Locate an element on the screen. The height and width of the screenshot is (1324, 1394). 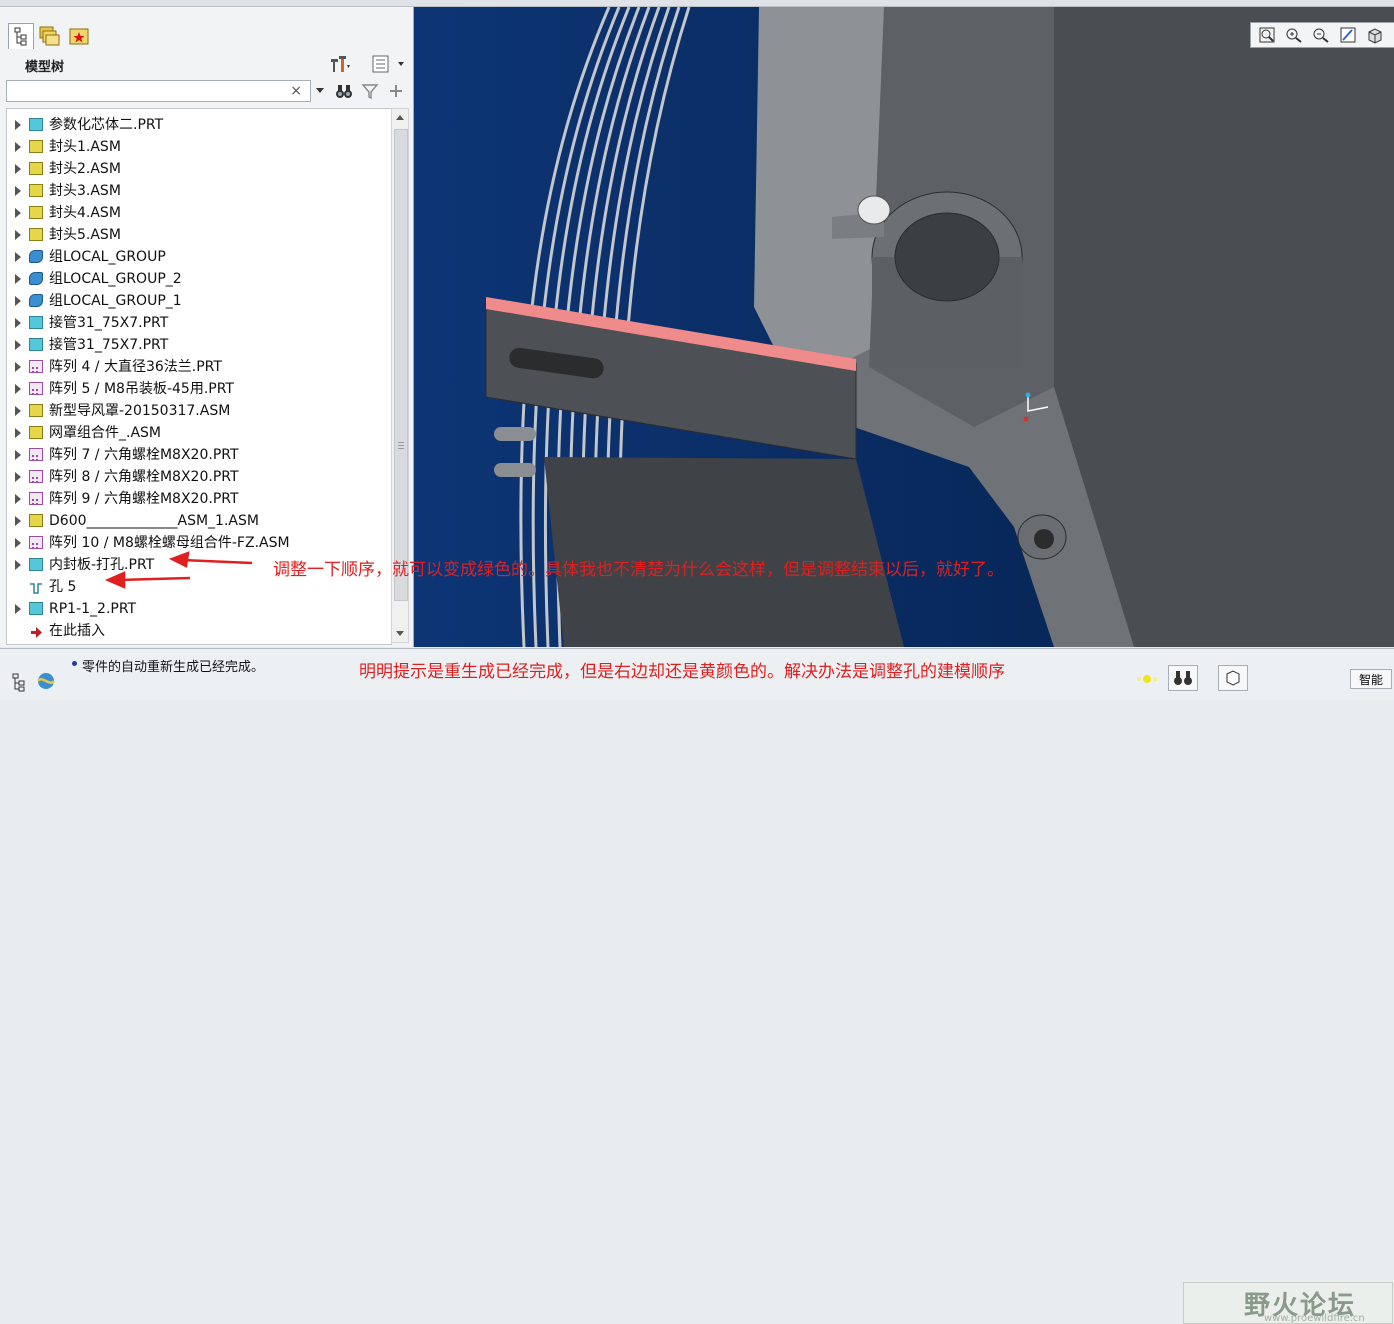
find-button is located at coordinates (1183, 678).